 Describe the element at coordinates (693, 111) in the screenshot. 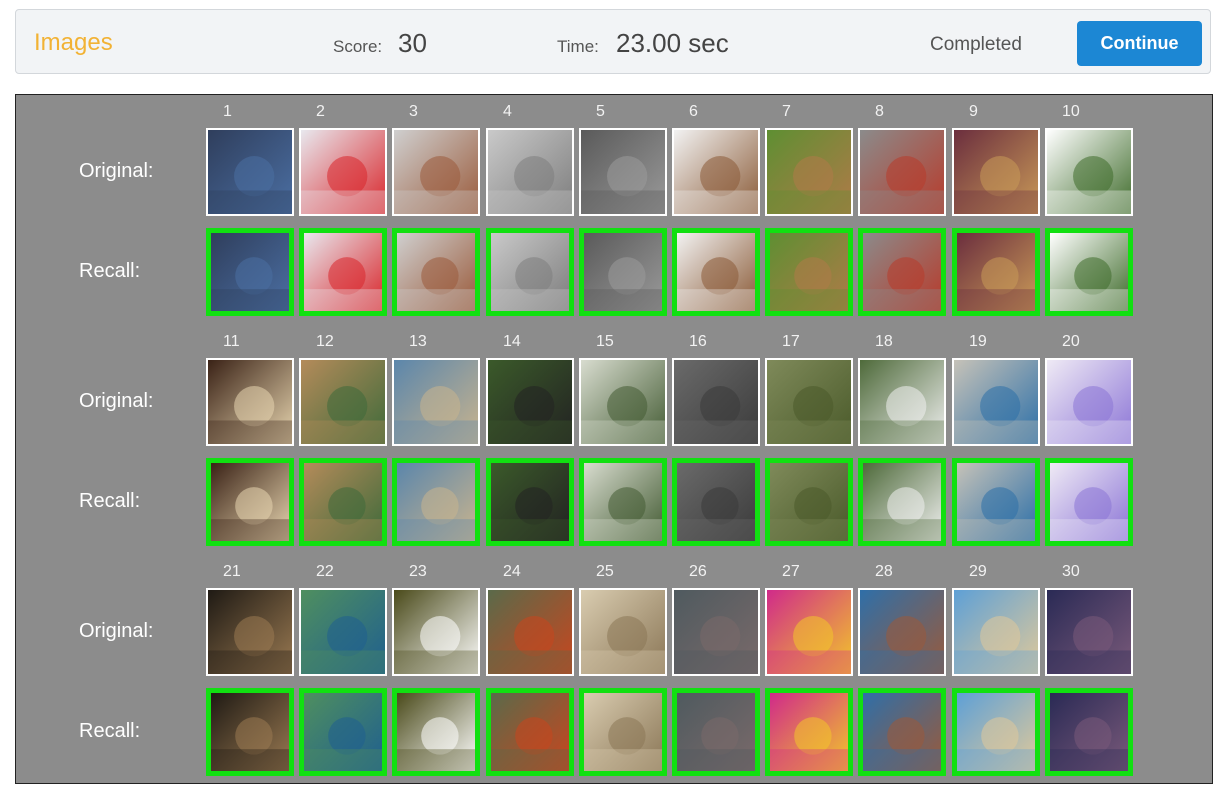

I see `image-number: 6` at that location.